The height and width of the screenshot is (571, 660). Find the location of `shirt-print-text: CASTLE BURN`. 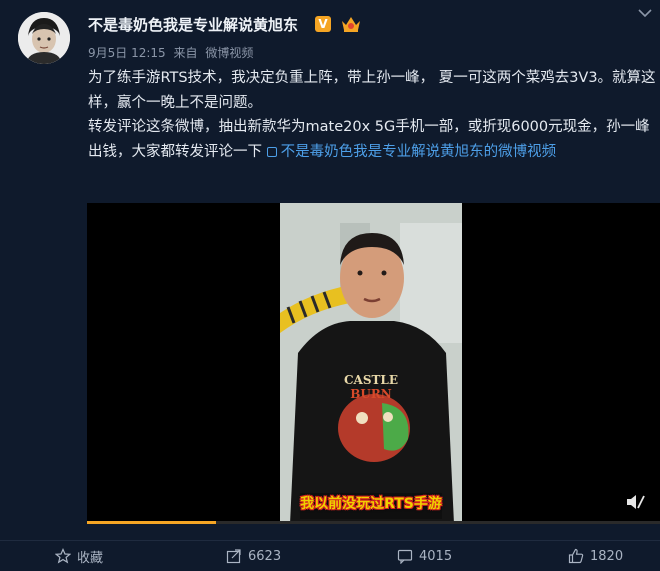

shirt-print-text: CASTLE BURN is located at coordinates (371, 387).